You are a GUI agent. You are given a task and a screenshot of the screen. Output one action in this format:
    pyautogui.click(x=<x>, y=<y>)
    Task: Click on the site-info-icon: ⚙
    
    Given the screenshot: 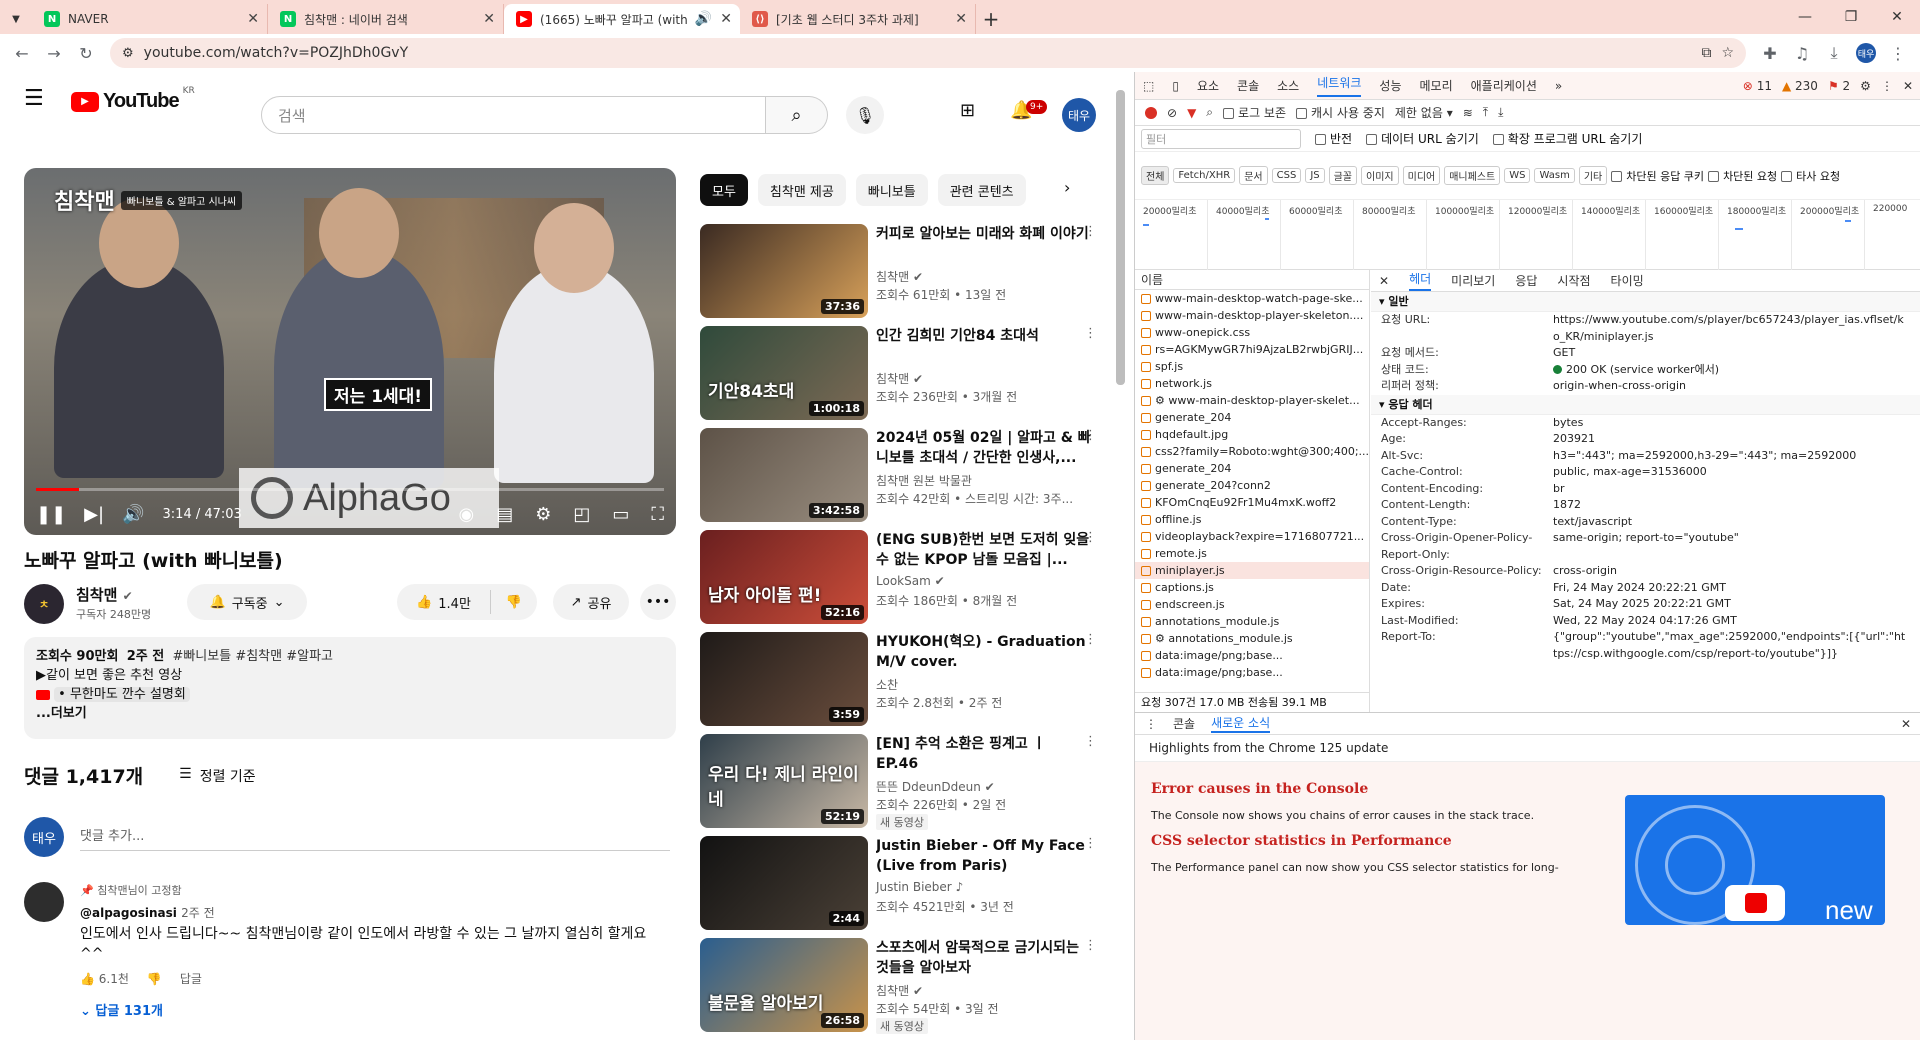 What is the action you would take?
    pyautogui.click(x=128, y=53)
    